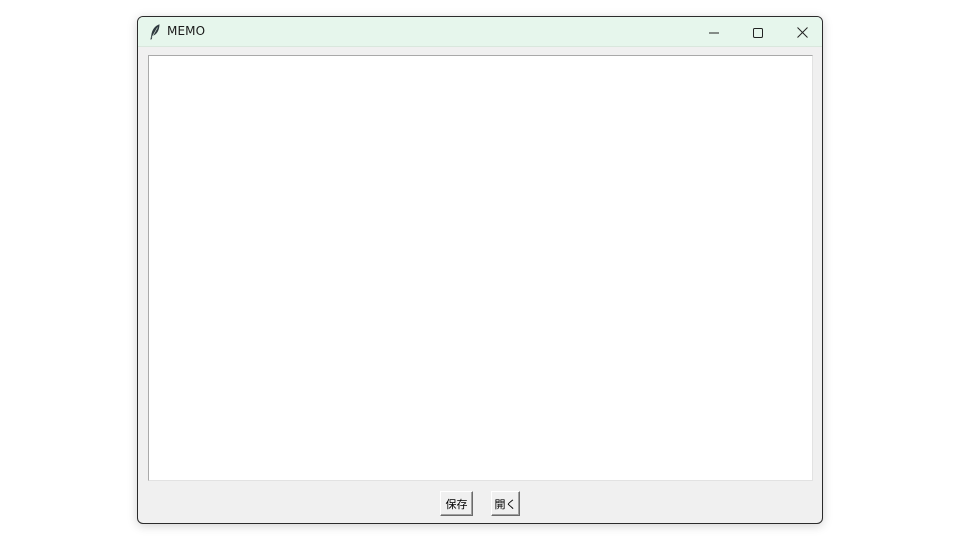 This screenshot has width=960, height=540. I want to click on close-button, so click(801, 32).